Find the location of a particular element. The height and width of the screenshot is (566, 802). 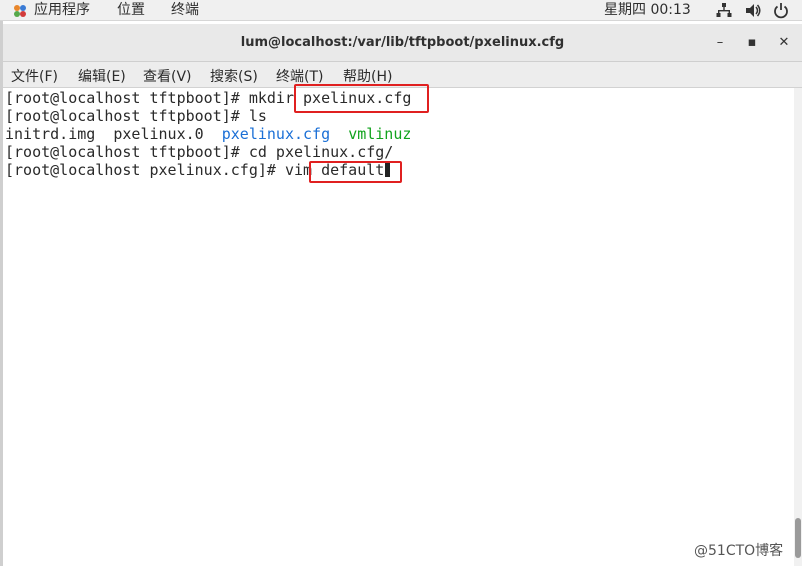

volume-icon is located at coordinates (753, 10).